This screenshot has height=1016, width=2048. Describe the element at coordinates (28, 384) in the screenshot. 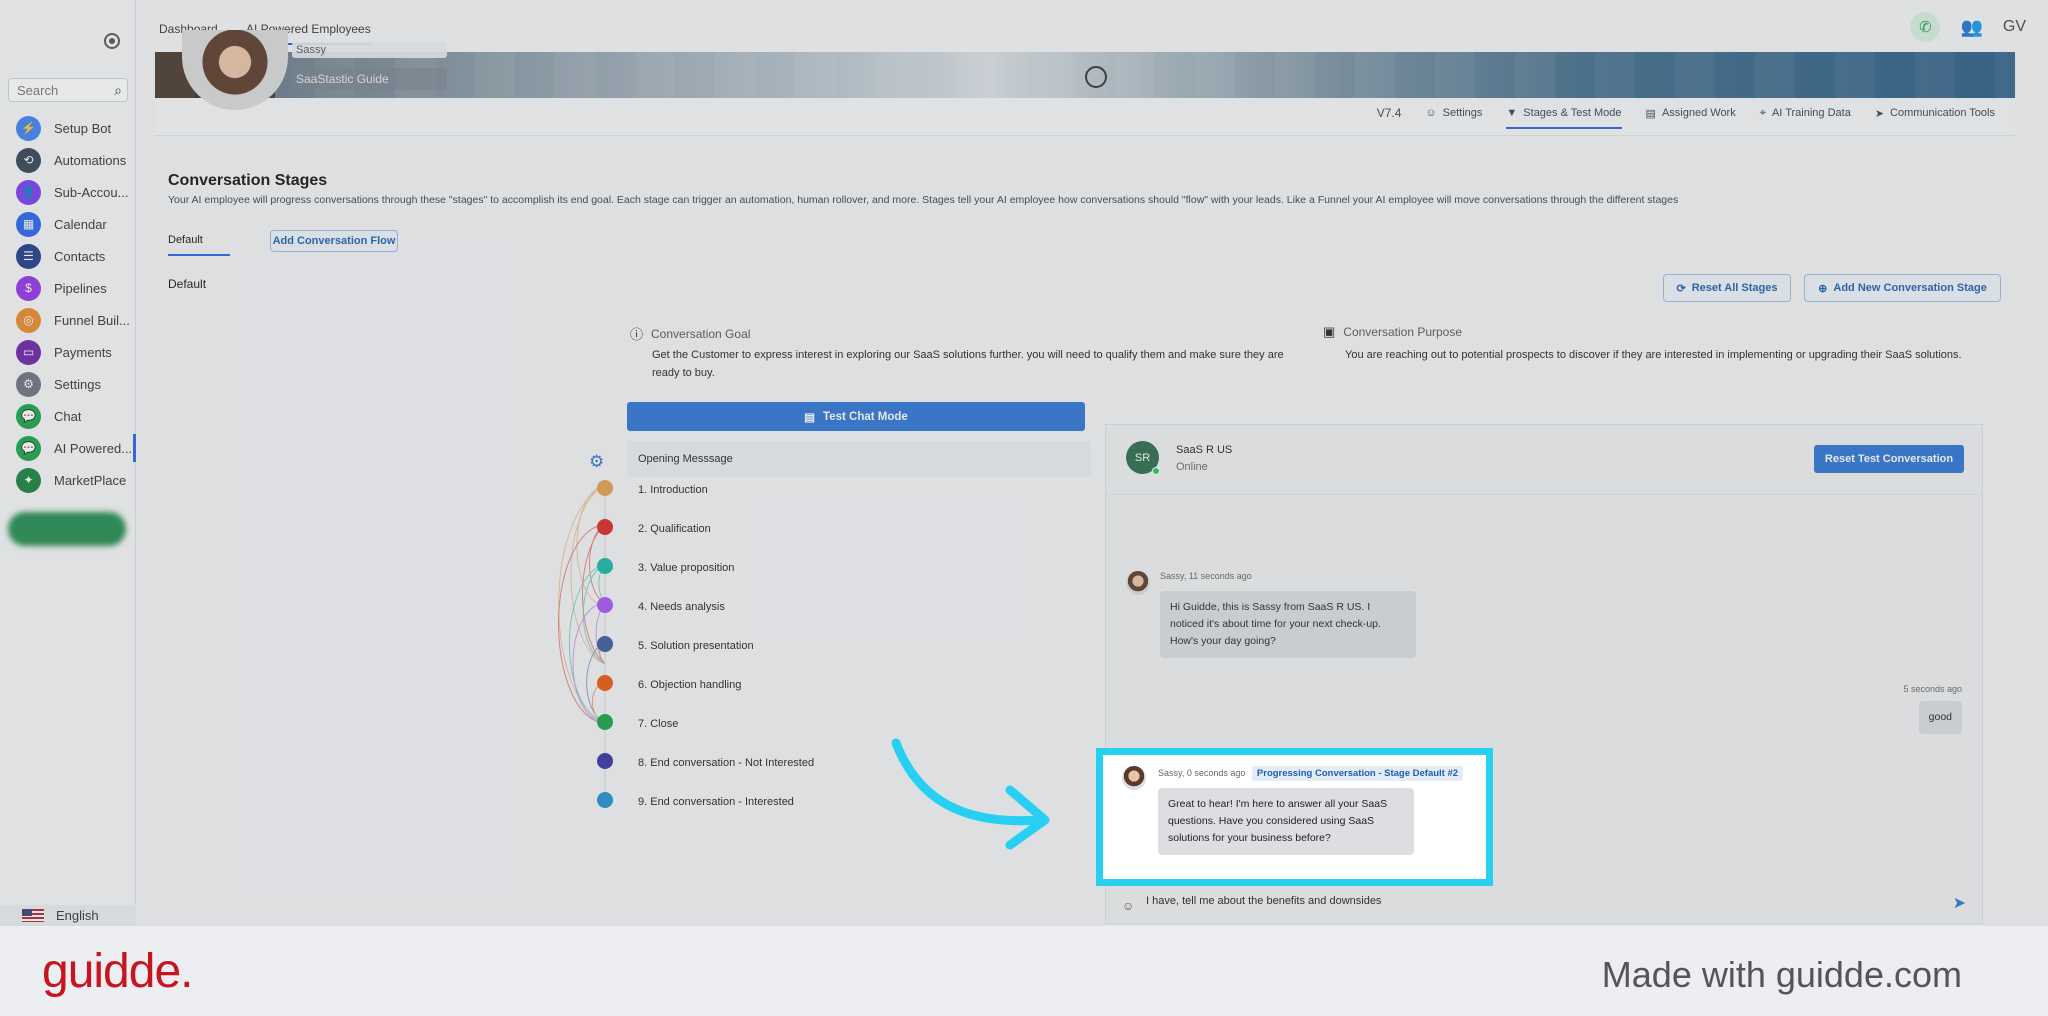

I see `sidebar-item-icon: ⚙` at that location.